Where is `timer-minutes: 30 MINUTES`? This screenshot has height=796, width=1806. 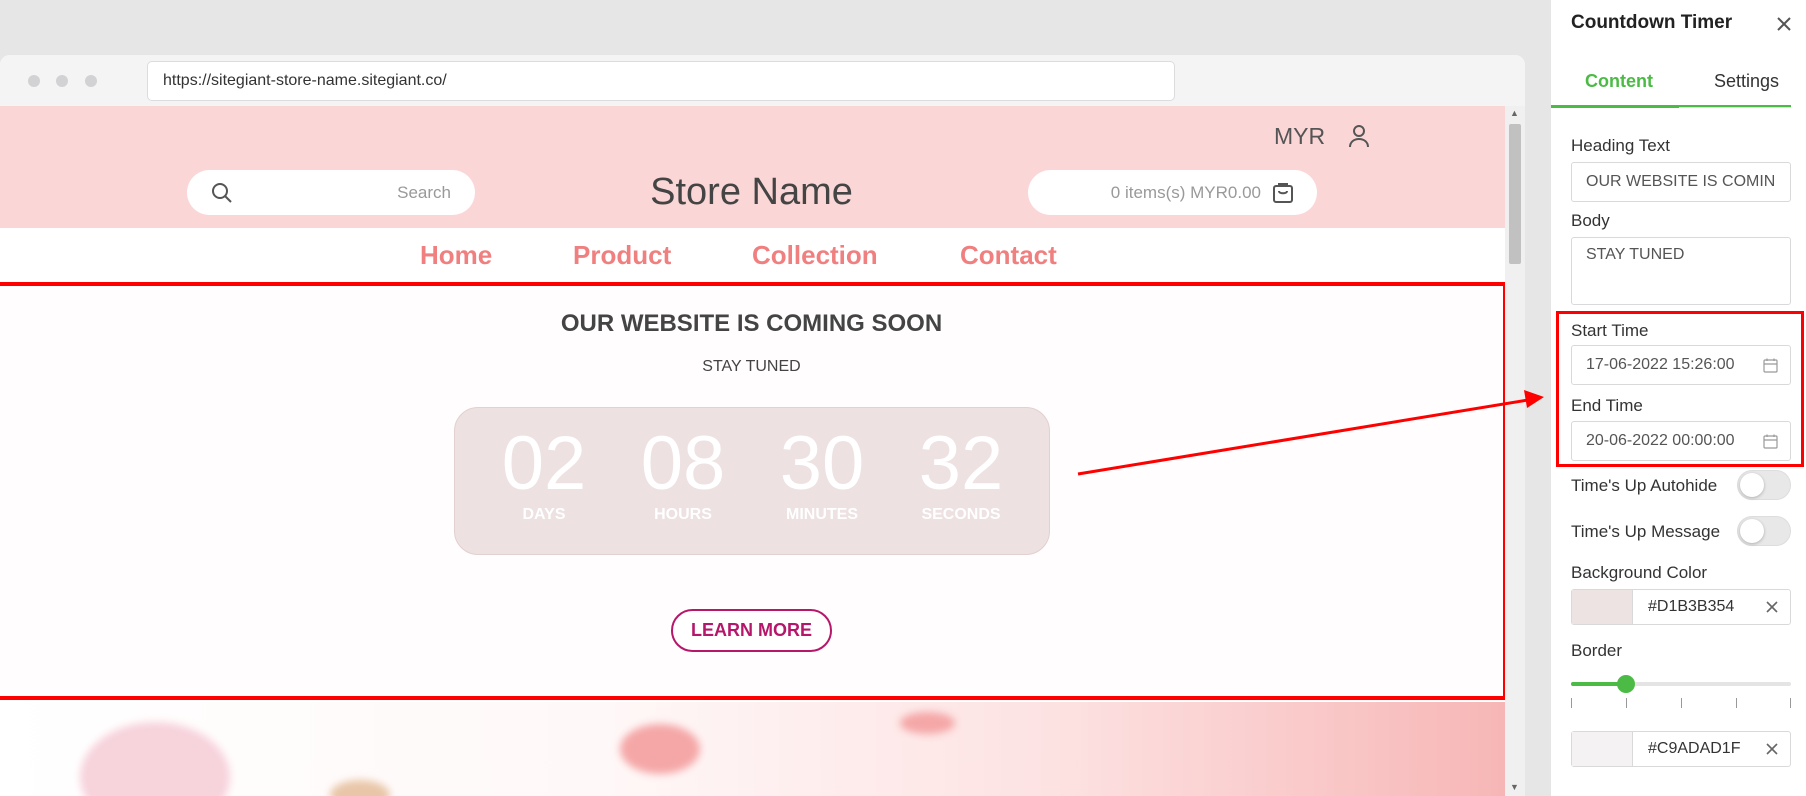
timer-minutes: 30 MINUTES is located at coordinates (822, 474).